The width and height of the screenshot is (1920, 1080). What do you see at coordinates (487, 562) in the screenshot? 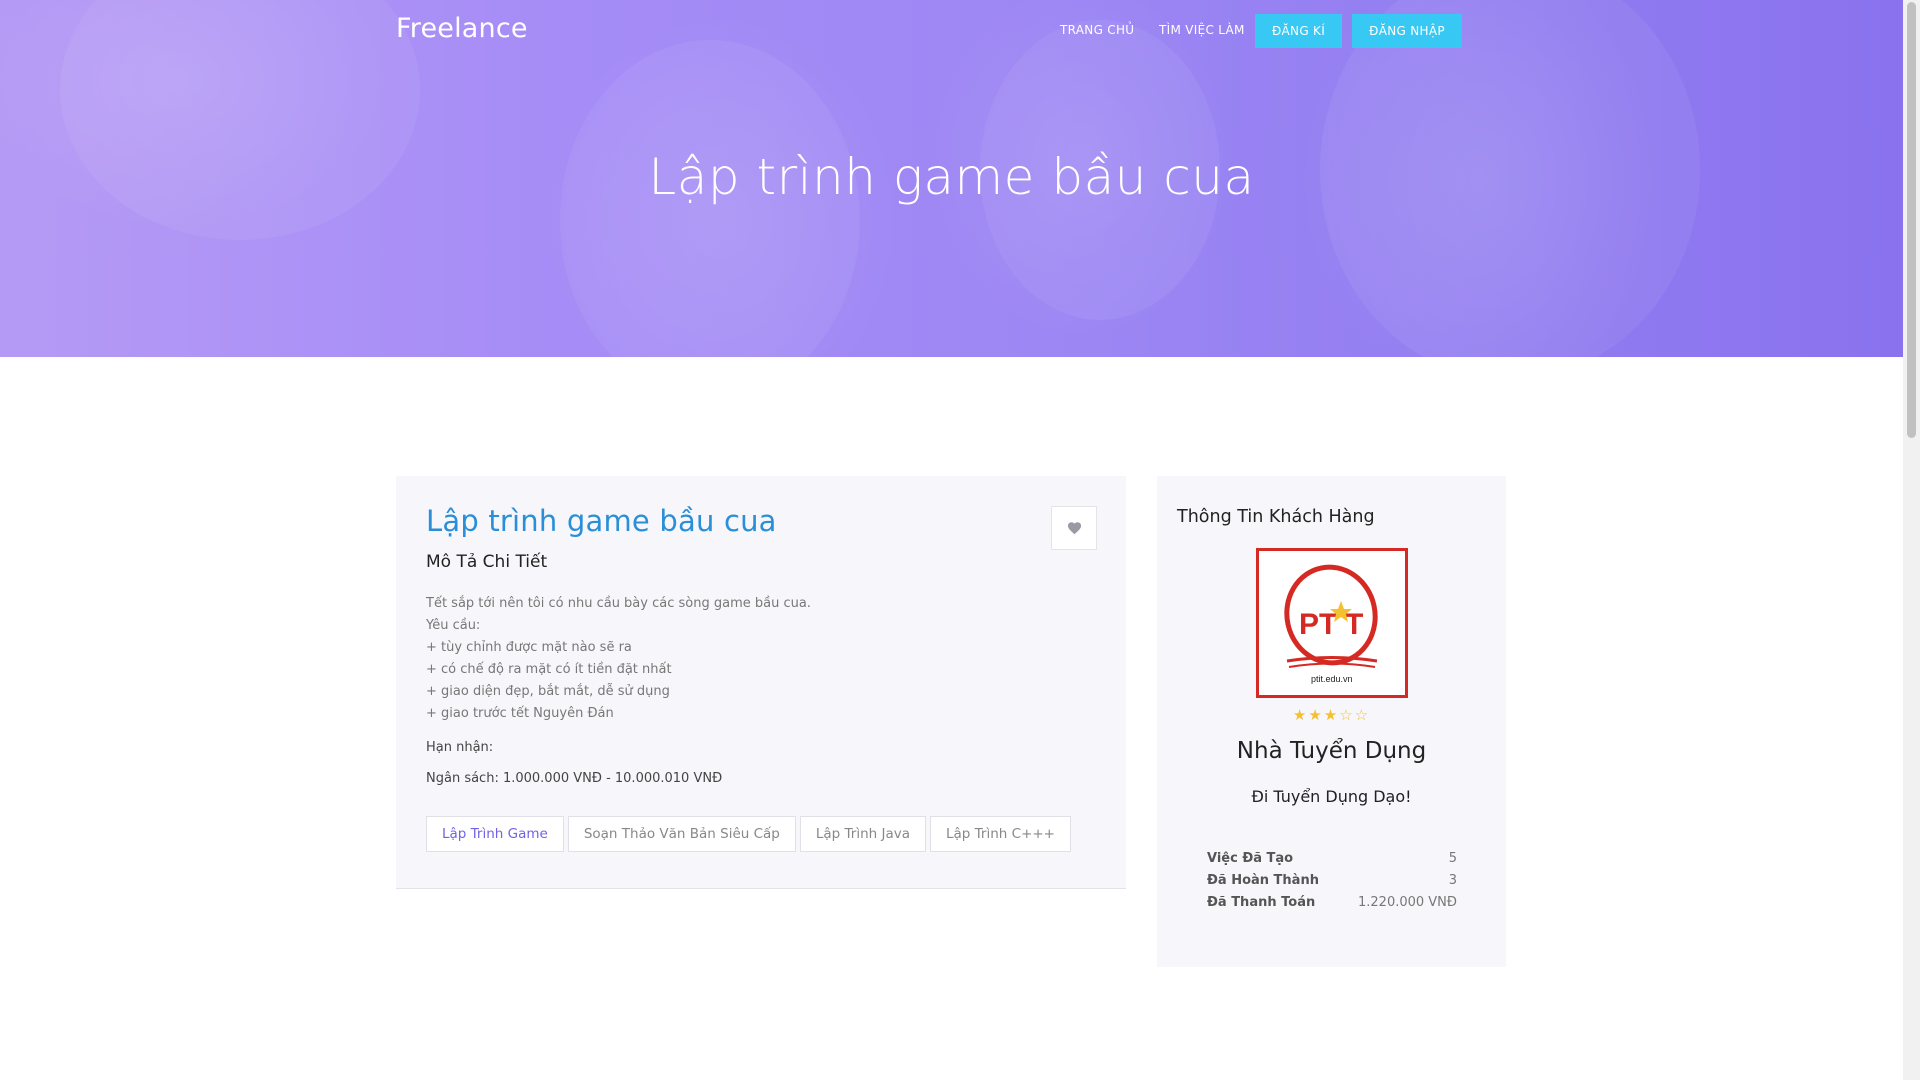
I see `job-subtitle: Mô Tả Chi Tiết` at bounding box center [487, 562].